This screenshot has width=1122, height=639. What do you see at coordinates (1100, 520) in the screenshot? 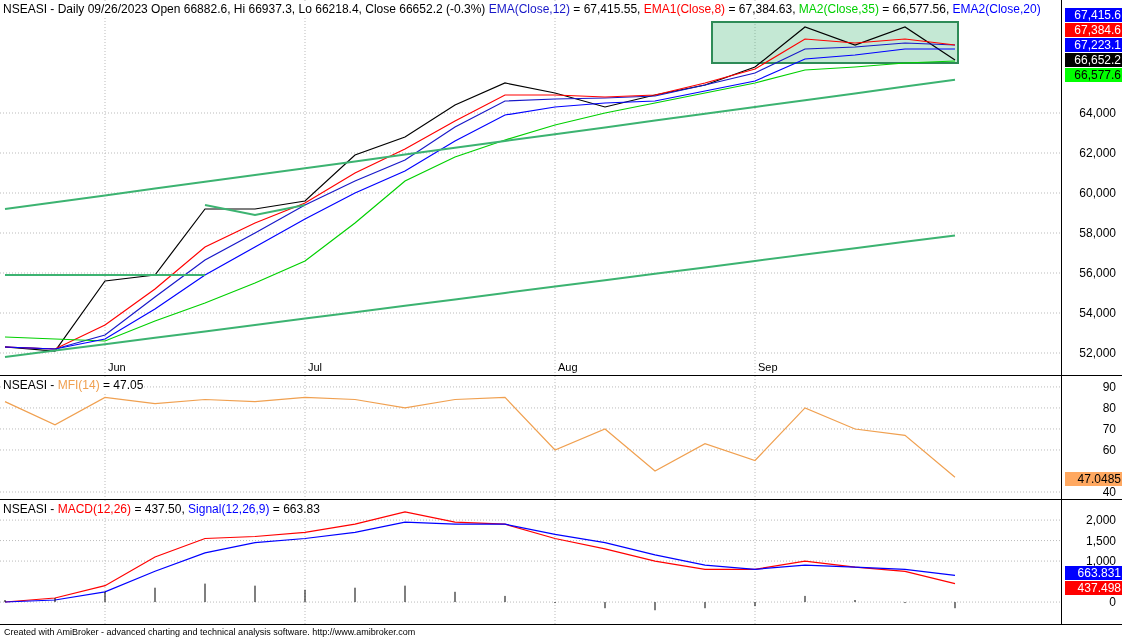
I see `axis-label: 2,000` at bounding box center [1100, 520].